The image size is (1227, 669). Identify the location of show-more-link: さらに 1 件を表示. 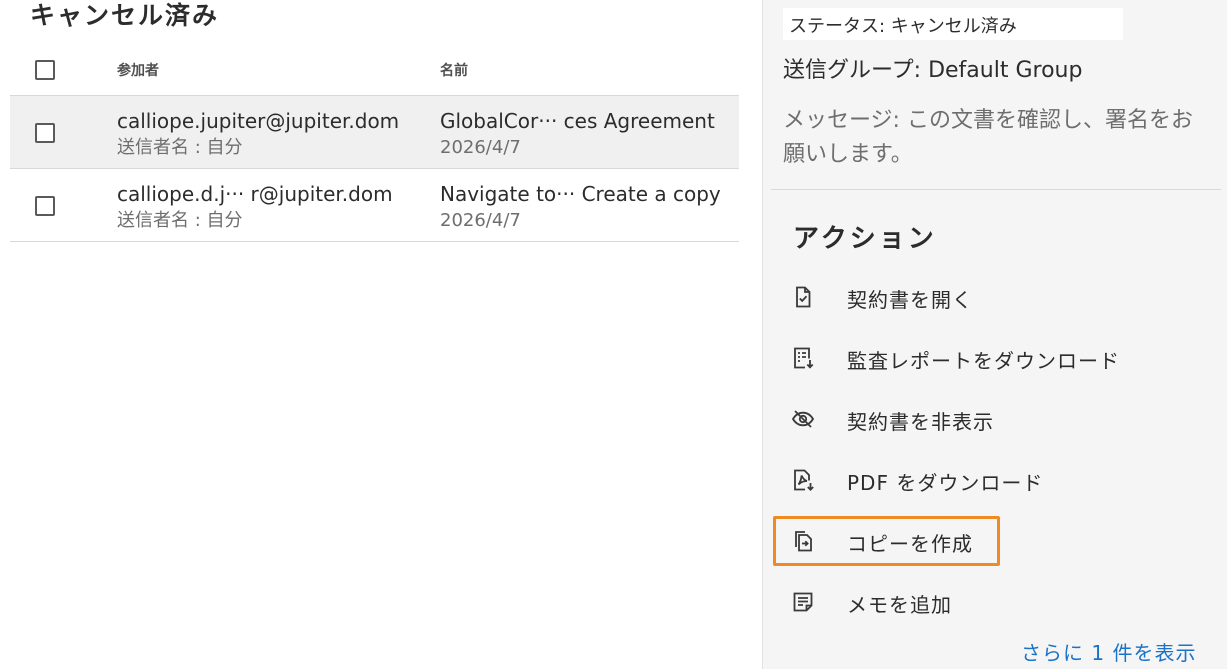
(1108, 651).